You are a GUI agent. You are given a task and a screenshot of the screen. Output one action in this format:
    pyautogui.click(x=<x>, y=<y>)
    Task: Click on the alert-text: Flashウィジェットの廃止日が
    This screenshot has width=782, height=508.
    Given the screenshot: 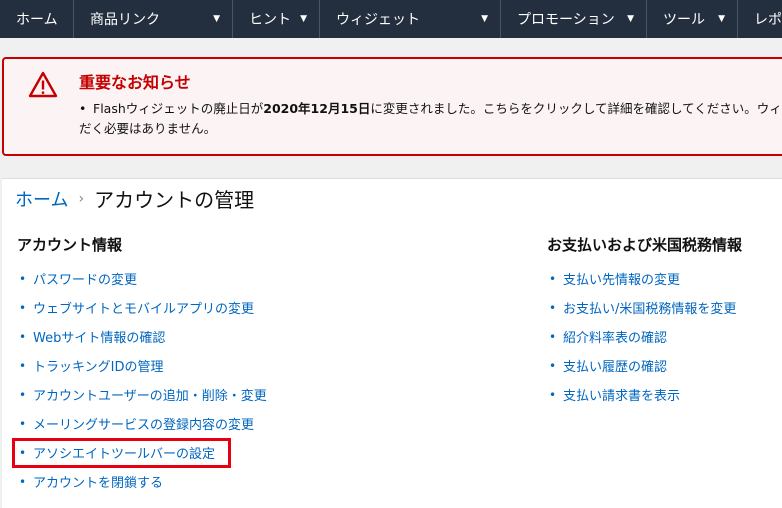 What is the action you would take?
    pyautogui.click(x=178, y=108)
    